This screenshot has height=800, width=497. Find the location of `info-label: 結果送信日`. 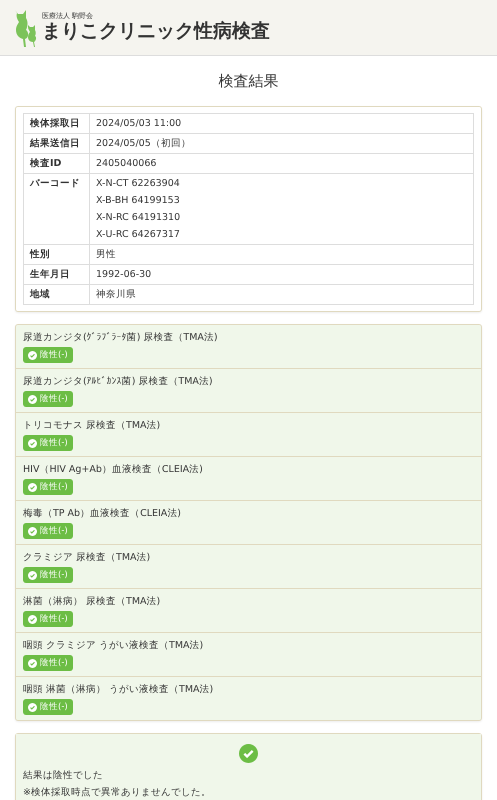

info-label: 結果送信日 is located at coordinates (57, 144).